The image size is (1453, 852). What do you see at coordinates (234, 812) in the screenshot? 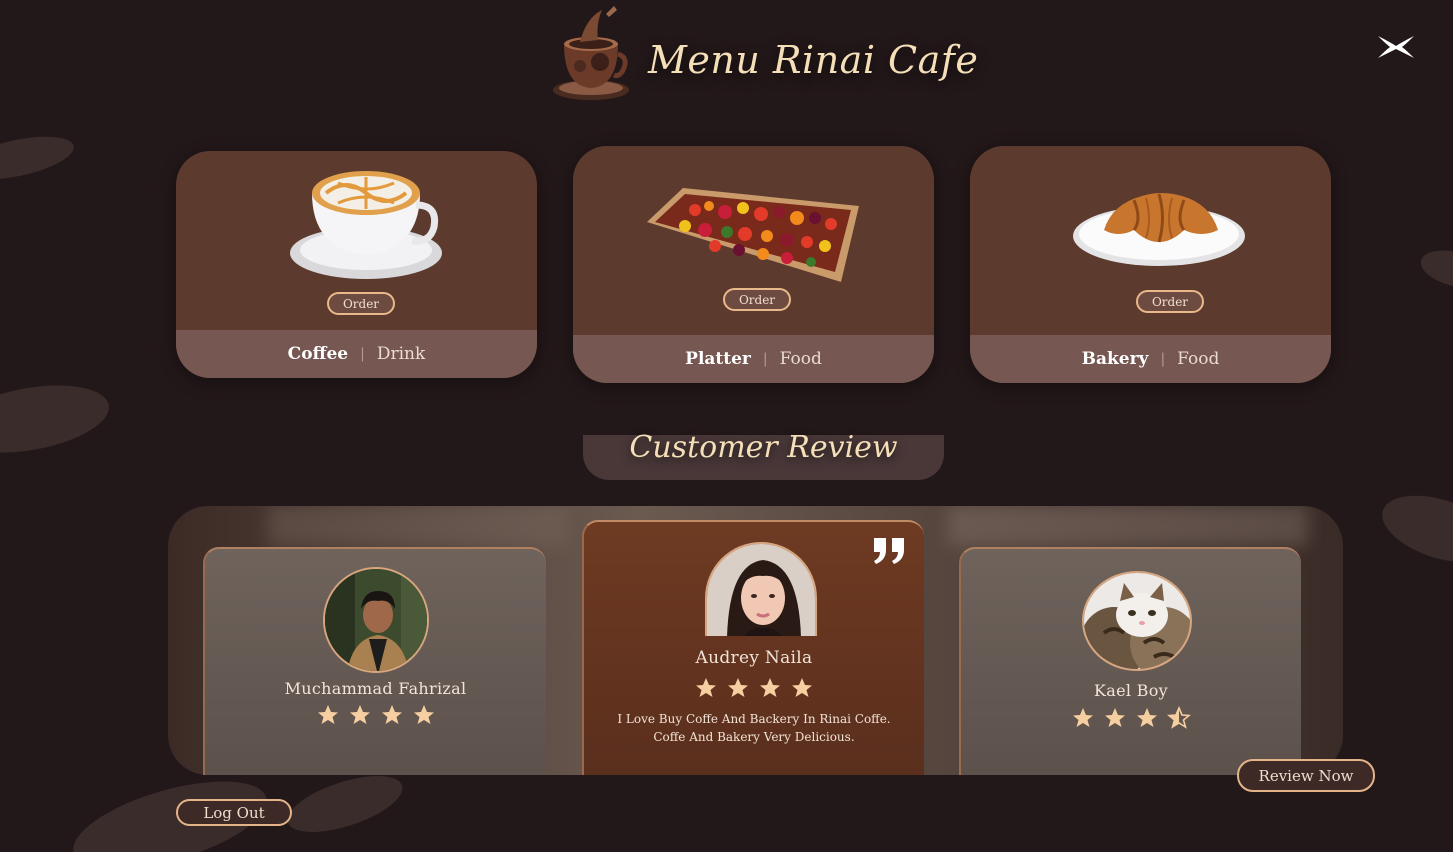
I see `log-out-button: Log Out` at bounding box center [234, 812].